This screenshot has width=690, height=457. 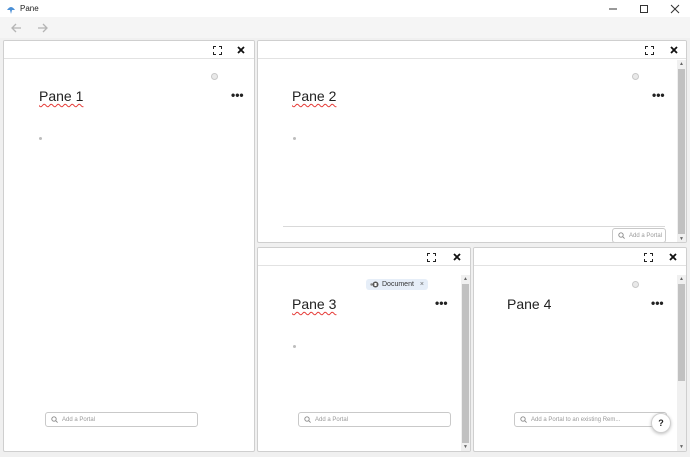 I want to click on document-tag: Document ×, so click(x=397, y=284).